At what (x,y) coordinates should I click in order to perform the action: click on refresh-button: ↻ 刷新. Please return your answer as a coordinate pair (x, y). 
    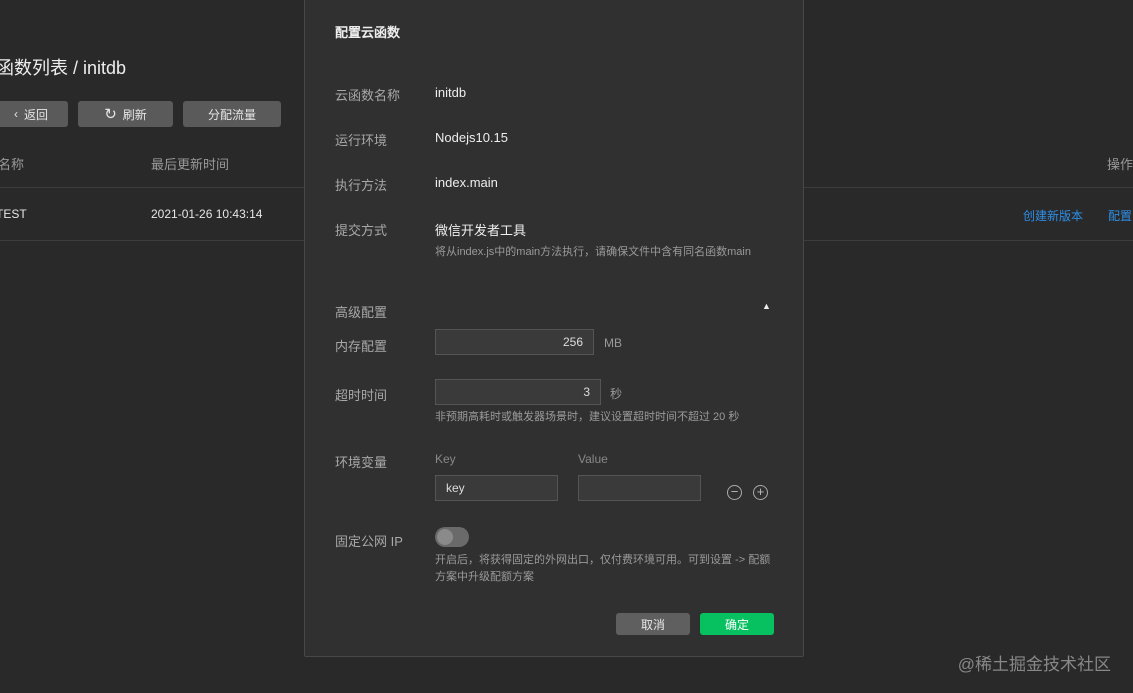
    Looking at the image, I should click on (125, 114).